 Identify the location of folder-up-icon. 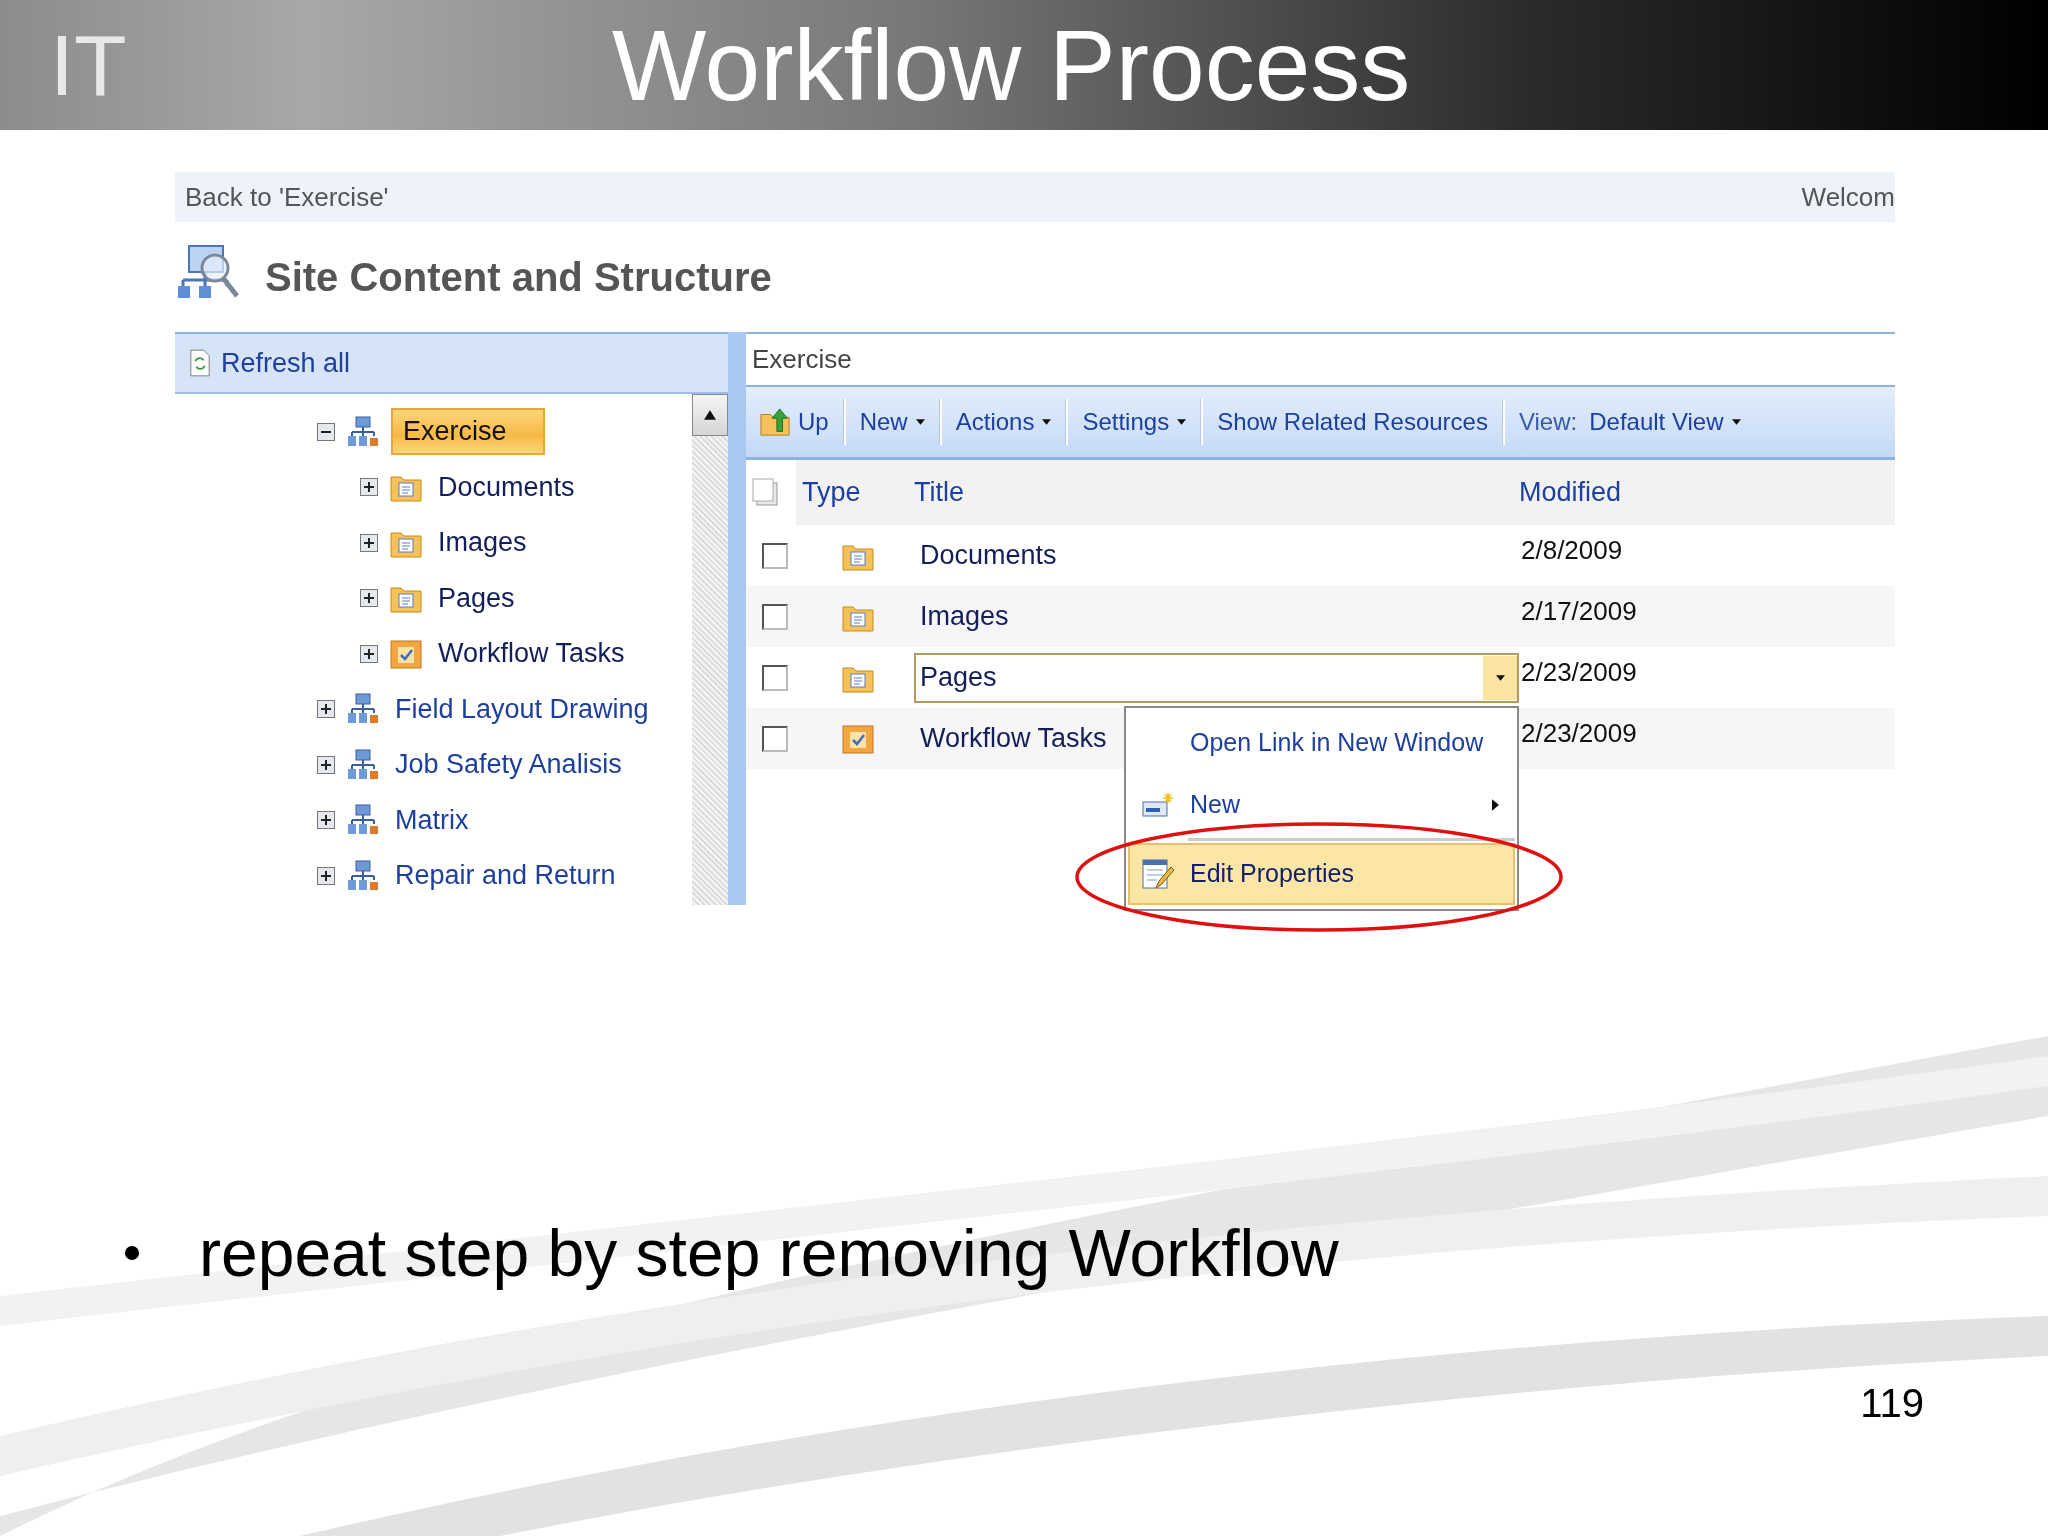
(775, 422).